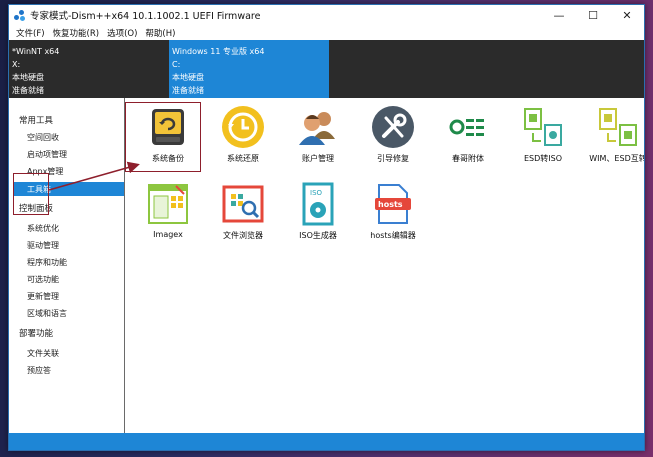 This screenshot has height=457, width=653. I want to click on annotation-box-toolbox, so click(31, 194).